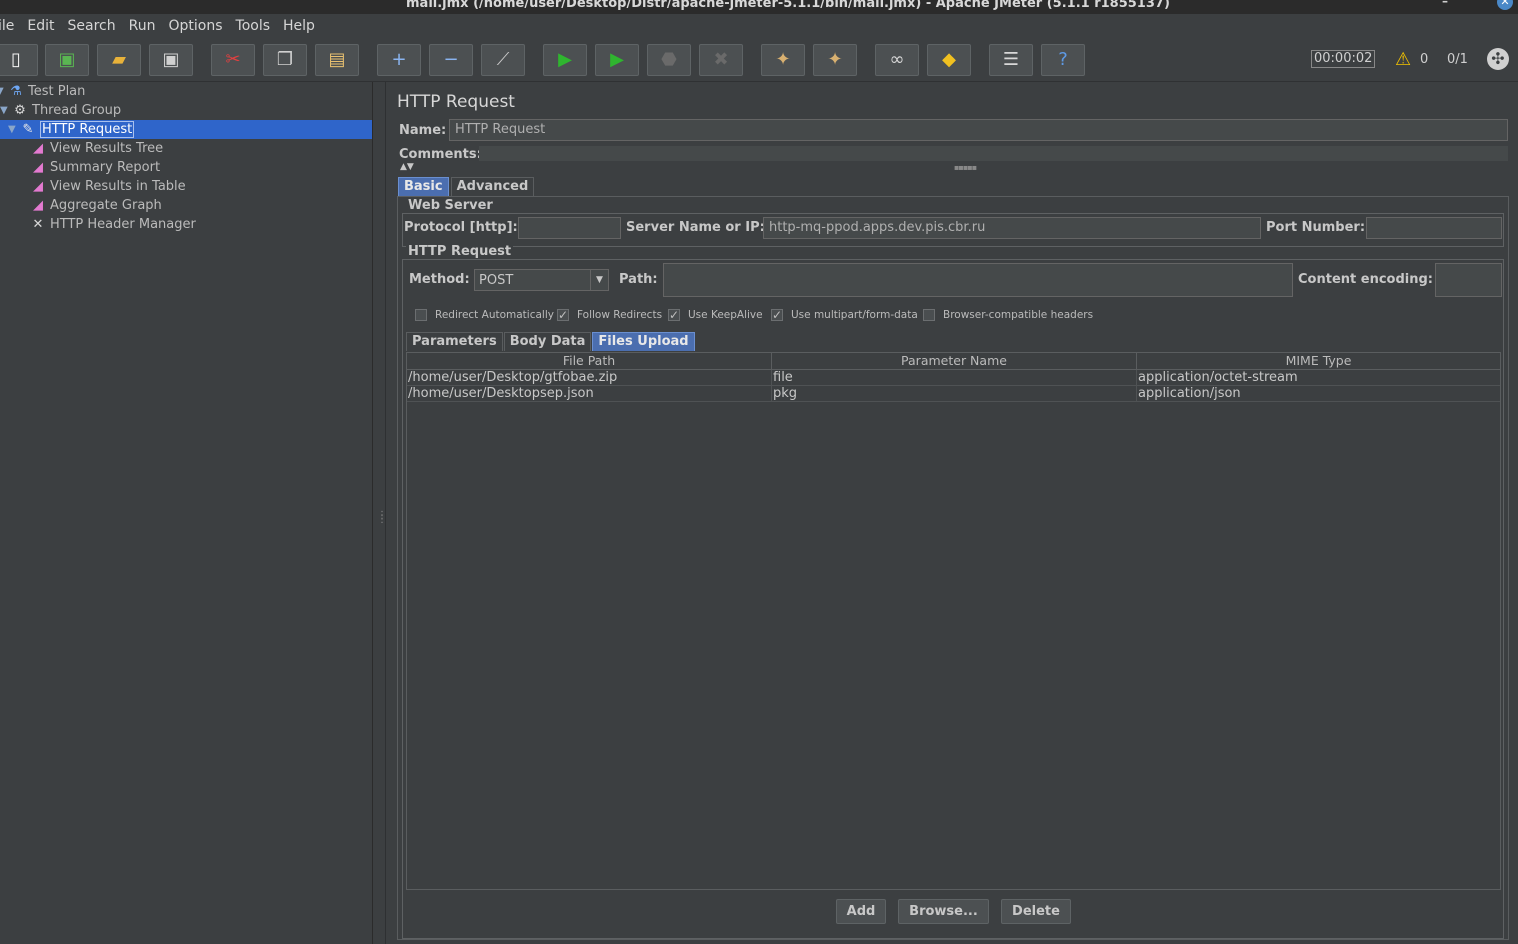 The height and width of the screenshot is (944, 1518). Describe the element at coordinates (407, 167) in the screenshot. I see `collapse-comments-icon: ▲▼` at that location.